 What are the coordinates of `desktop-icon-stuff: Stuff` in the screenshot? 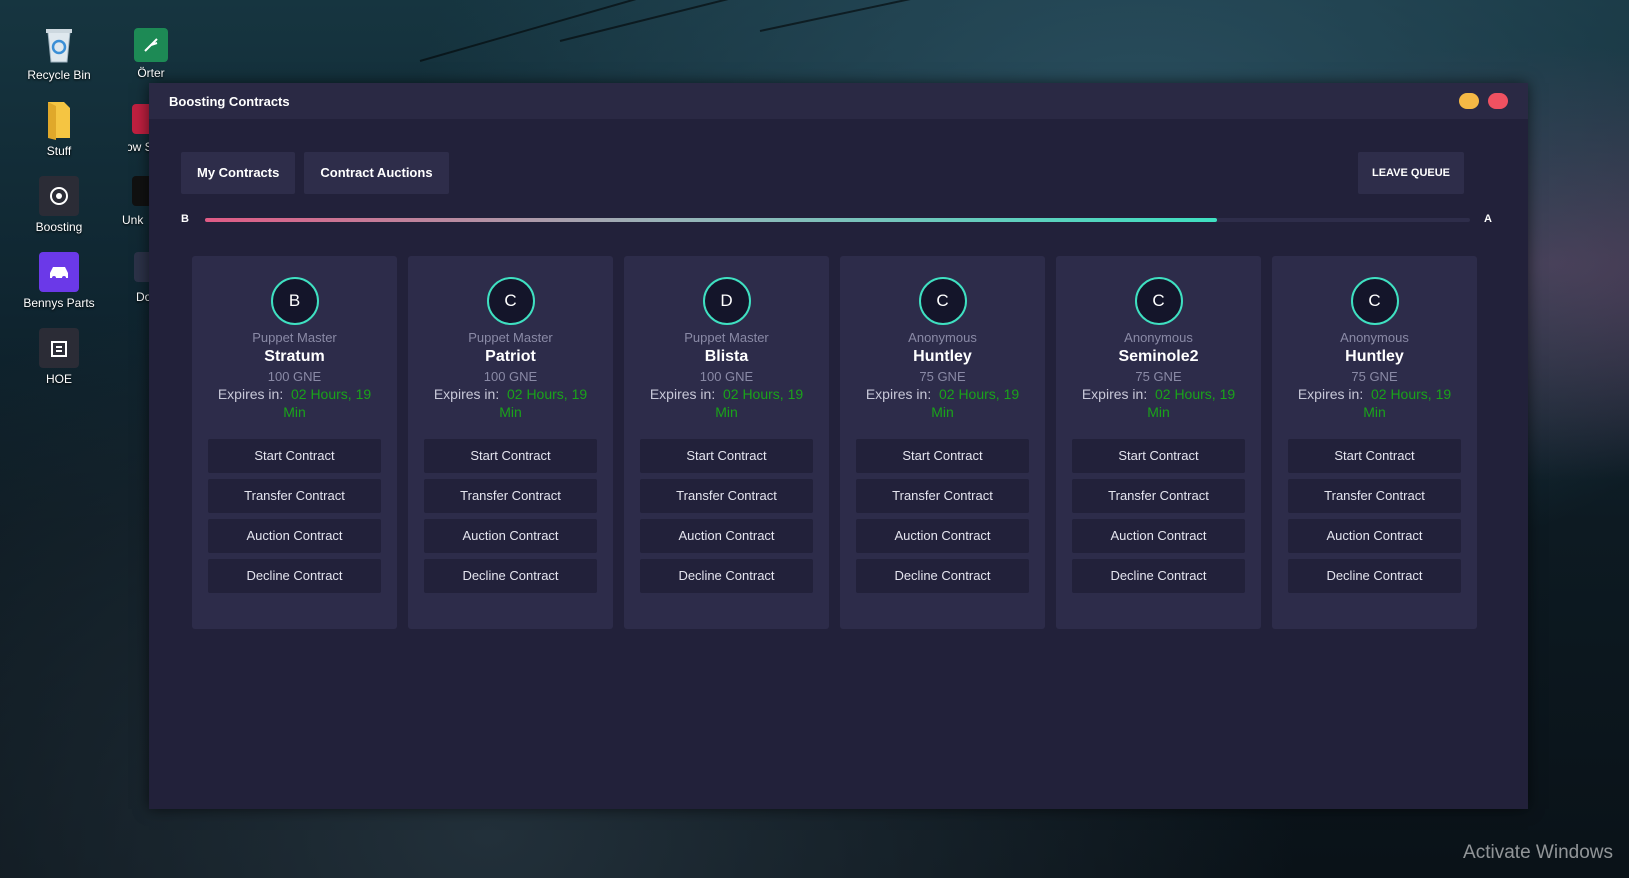 It's located at (59, 129).